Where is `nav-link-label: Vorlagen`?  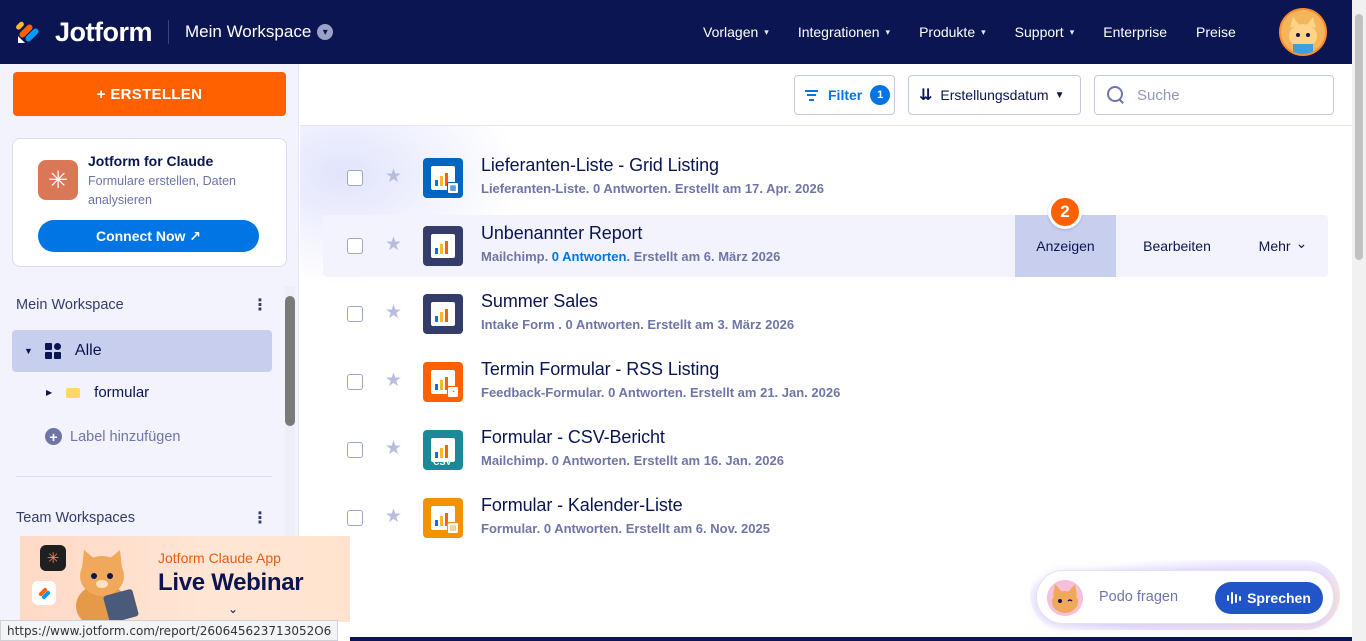 nav-link-label: Vorlagen is located at coordinates (731, 32).